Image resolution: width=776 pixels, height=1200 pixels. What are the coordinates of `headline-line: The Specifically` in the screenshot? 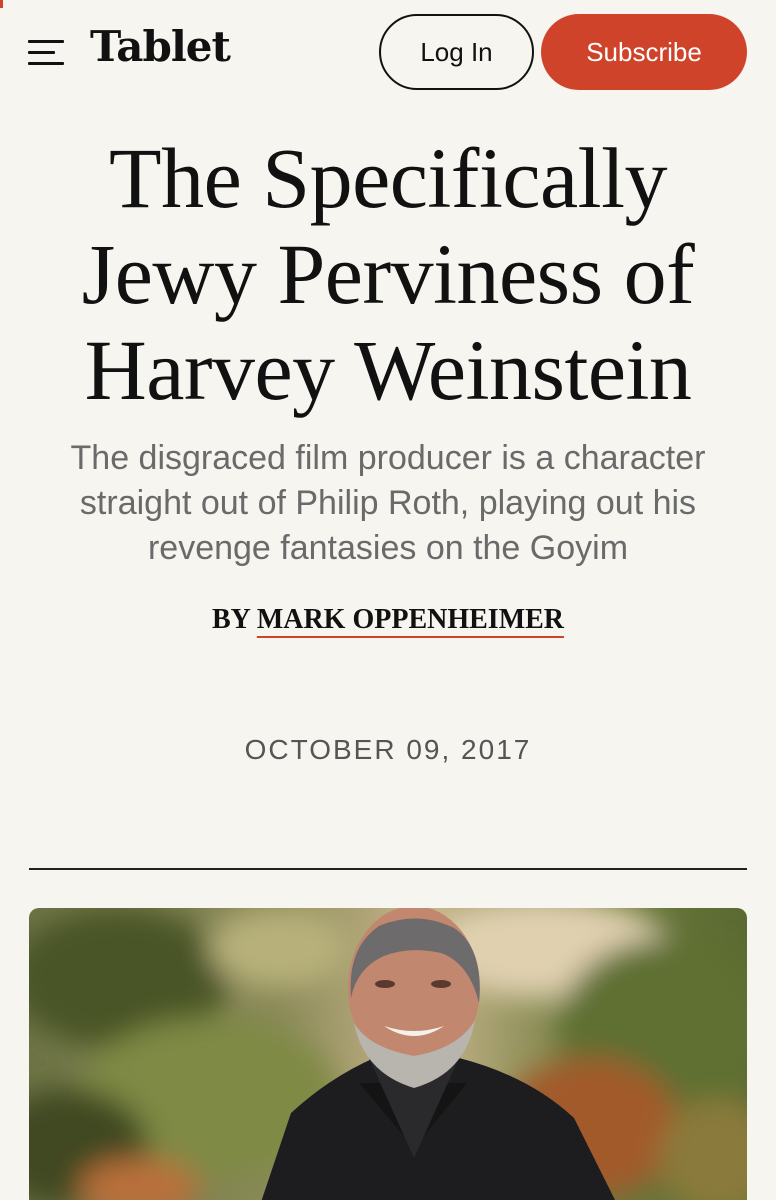 It's located at (388, 178).